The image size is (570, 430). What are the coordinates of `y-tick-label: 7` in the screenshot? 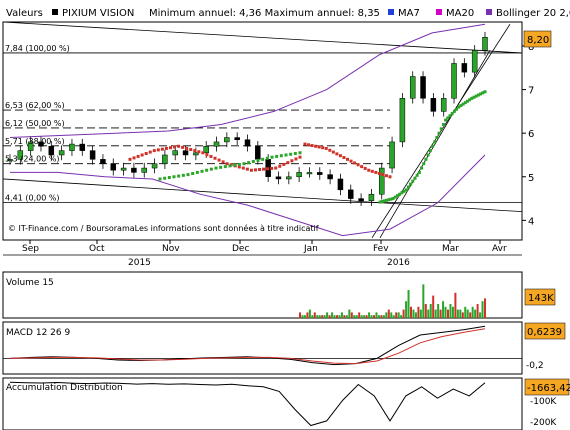 It's located at (531, 91).